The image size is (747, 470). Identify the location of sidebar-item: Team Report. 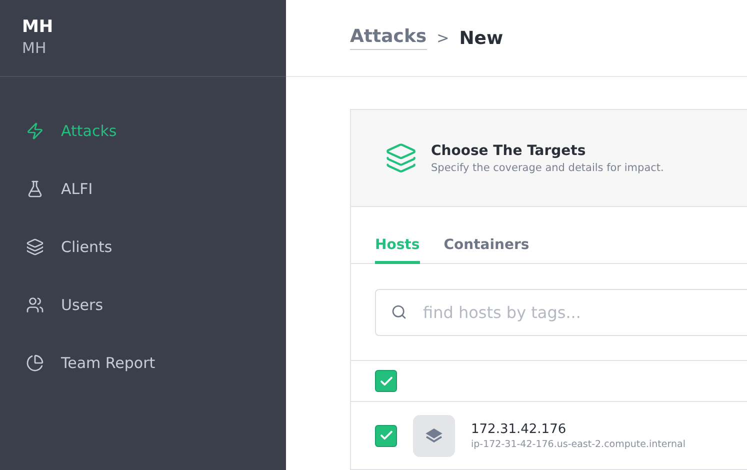
(143, 363).